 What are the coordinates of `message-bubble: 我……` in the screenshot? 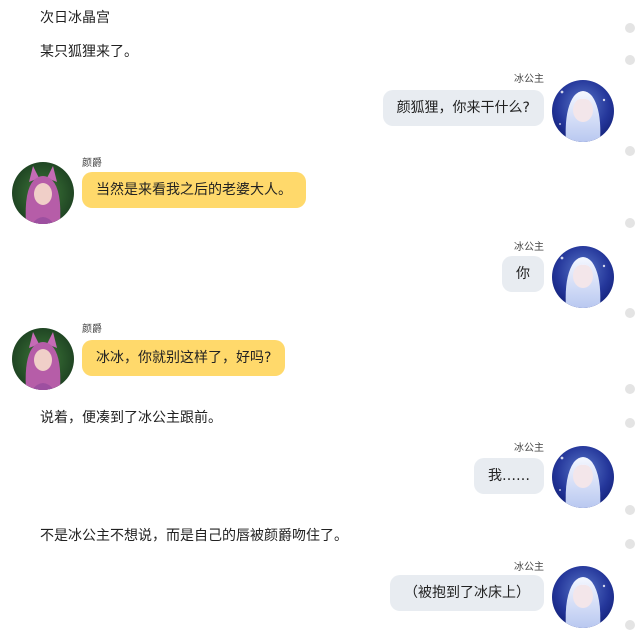 It's located at (509, 476).